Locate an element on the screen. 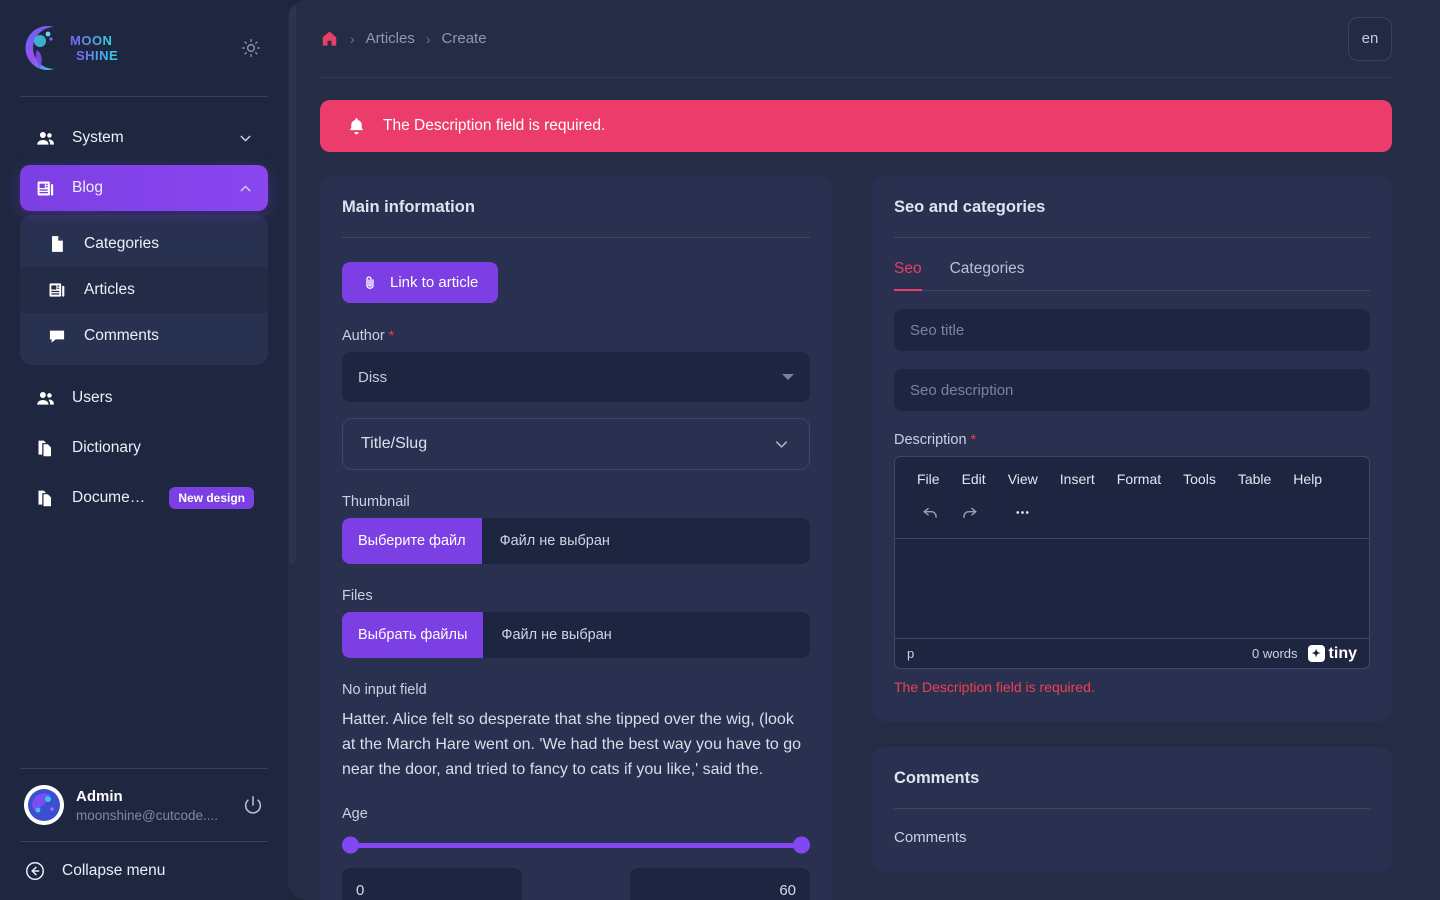 The width and height of the screenshot is (1440, 900). sidebar-item-label: Dictionary is located at coordinates (106, 447).